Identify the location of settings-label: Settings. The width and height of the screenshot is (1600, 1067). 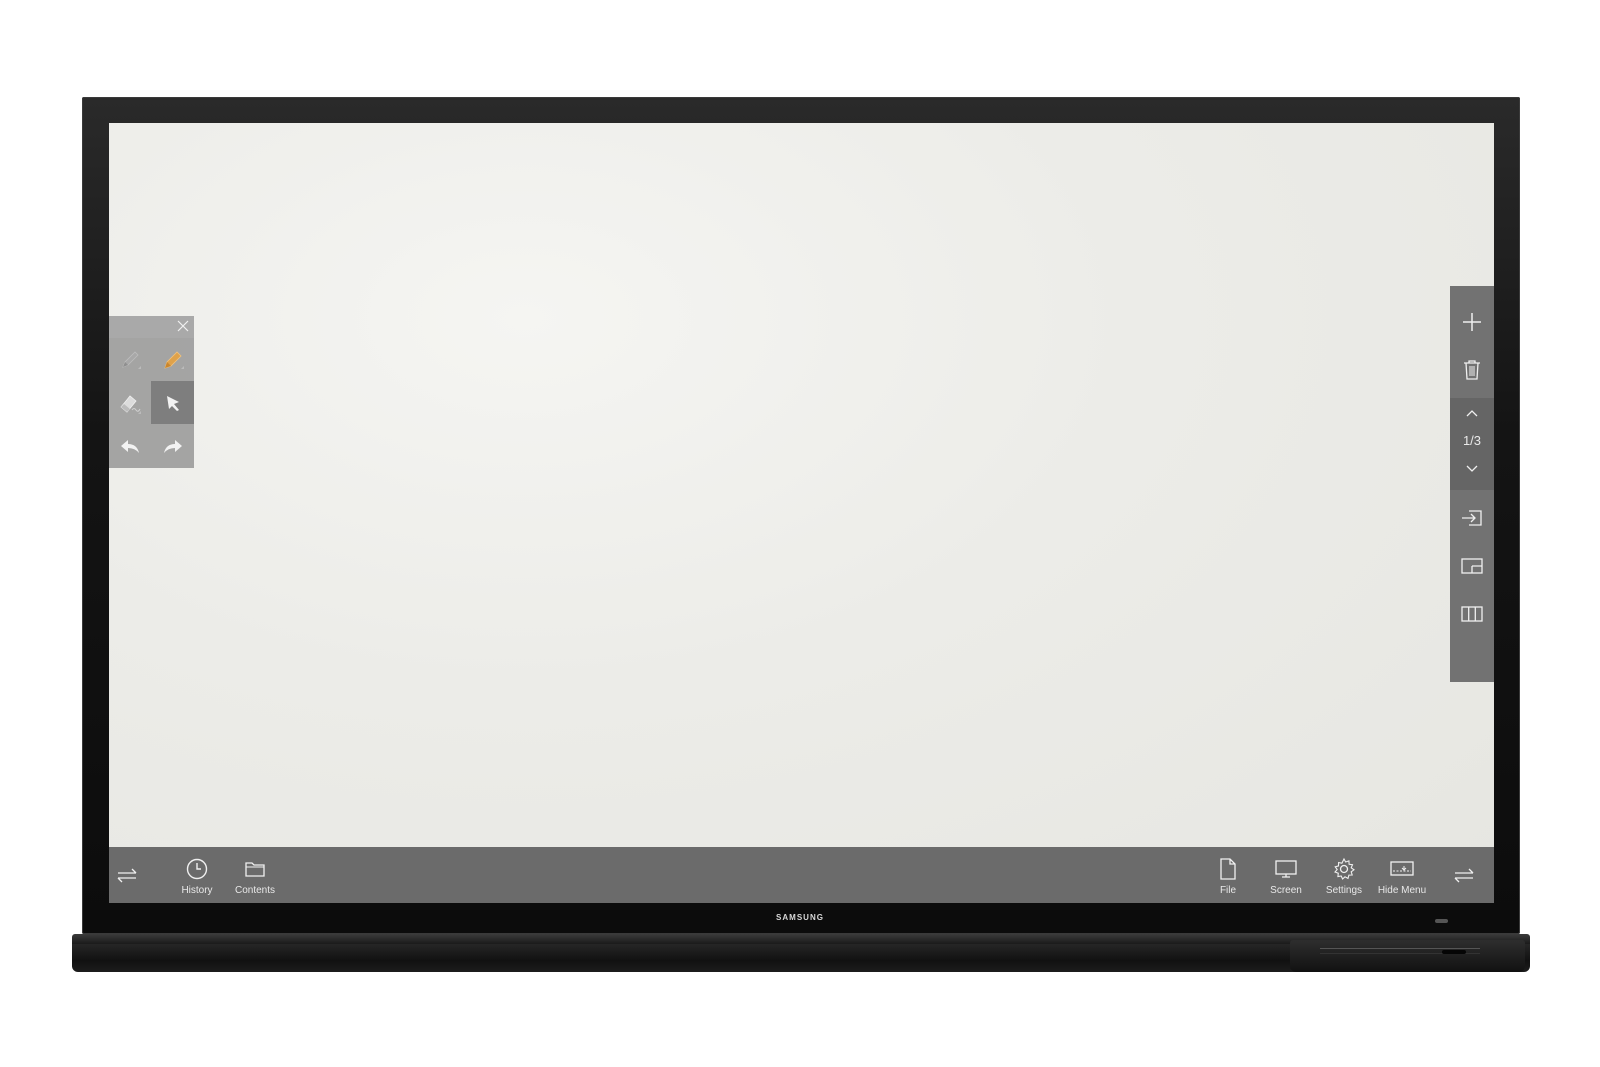
(1344, 890).